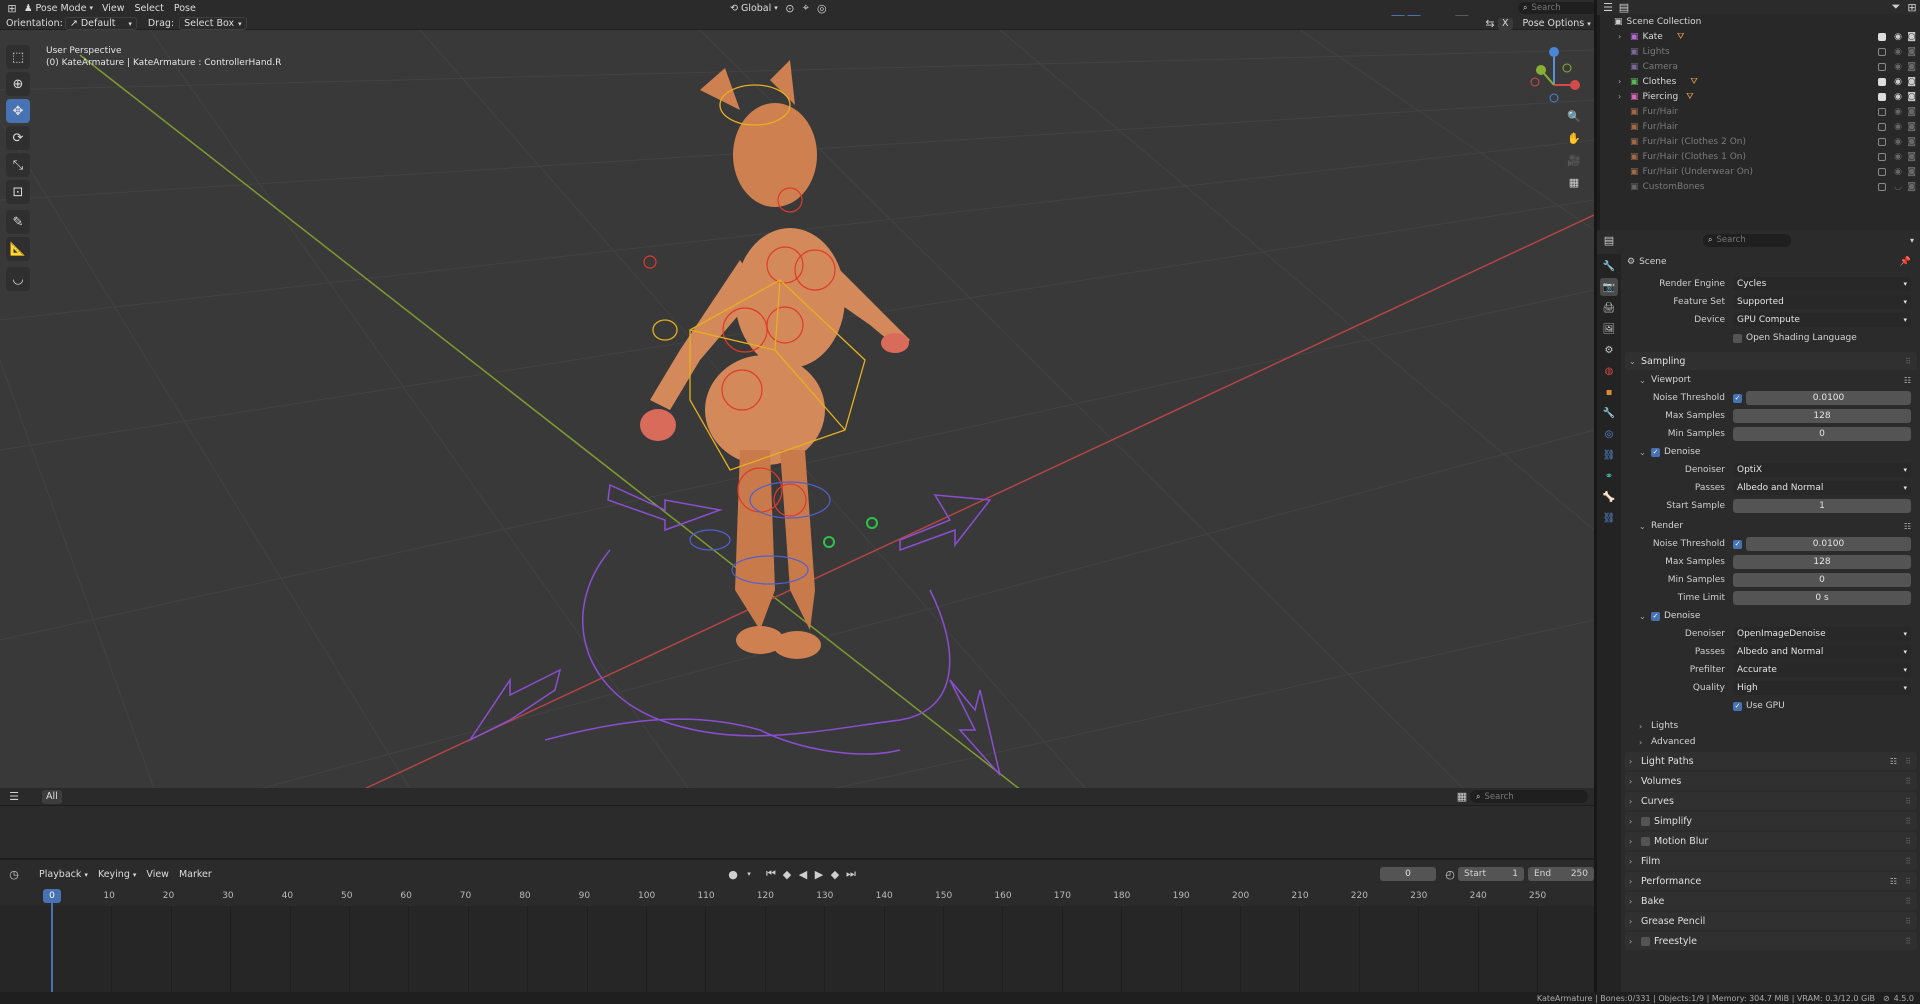 This screenshot has height=1004, width=1920. Describe the element at coordinates (14, 797) in the screenshot. I see `hamburger-icon: ☰` at that location.